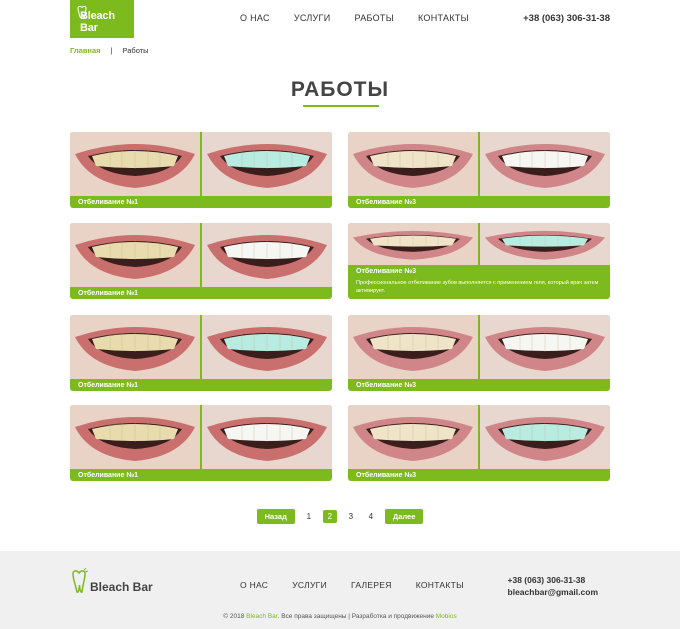  I want to click on footer-logo: Bleach Bar, so click(111, 581).